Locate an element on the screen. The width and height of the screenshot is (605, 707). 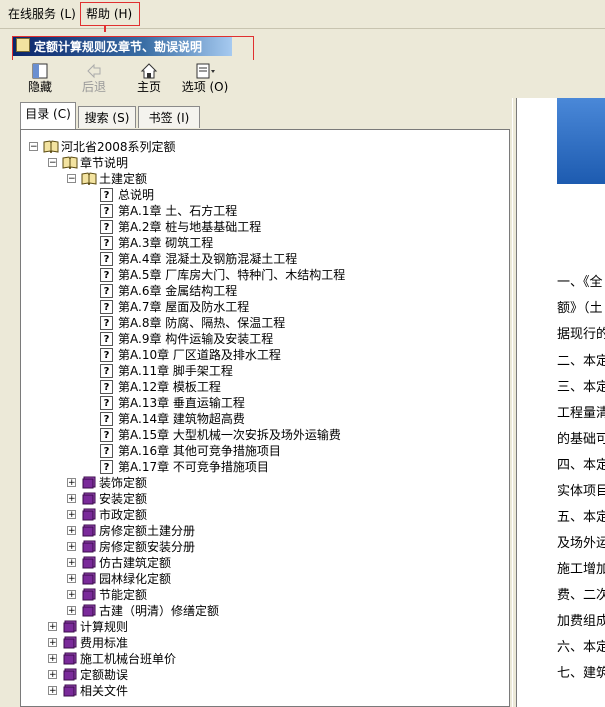
options-button: 选项 (O) is located at coordinates (205, 79).